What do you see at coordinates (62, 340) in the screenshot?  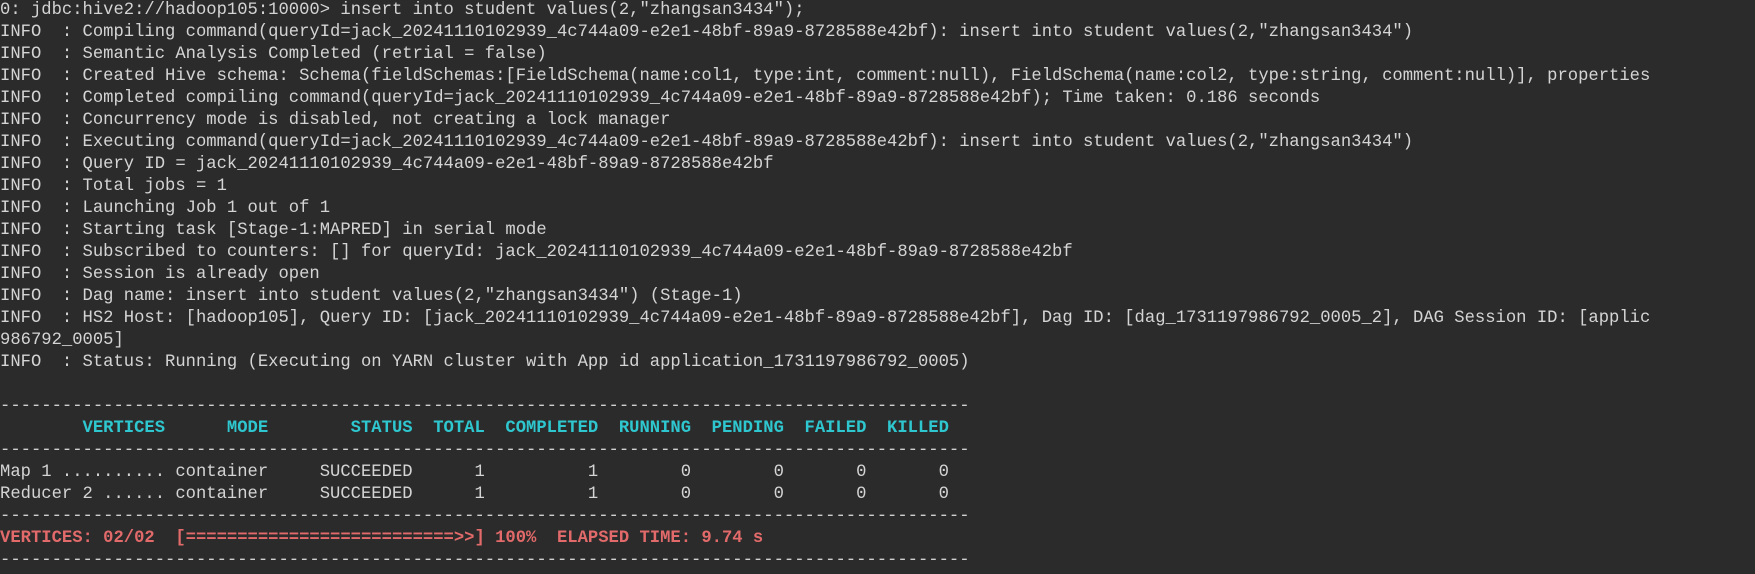 I see `log-line: 986792_0005]` at bounding box center [62, 340].